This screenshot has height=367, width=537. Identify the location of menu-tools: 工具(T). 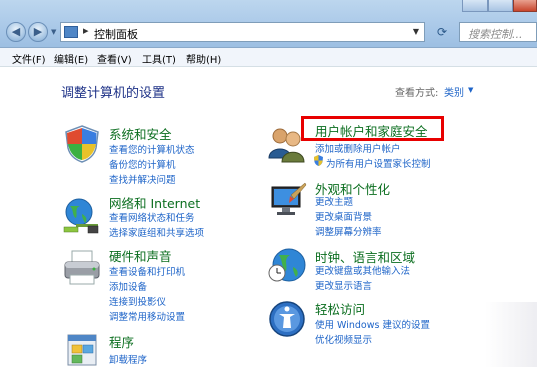
(159, 58).